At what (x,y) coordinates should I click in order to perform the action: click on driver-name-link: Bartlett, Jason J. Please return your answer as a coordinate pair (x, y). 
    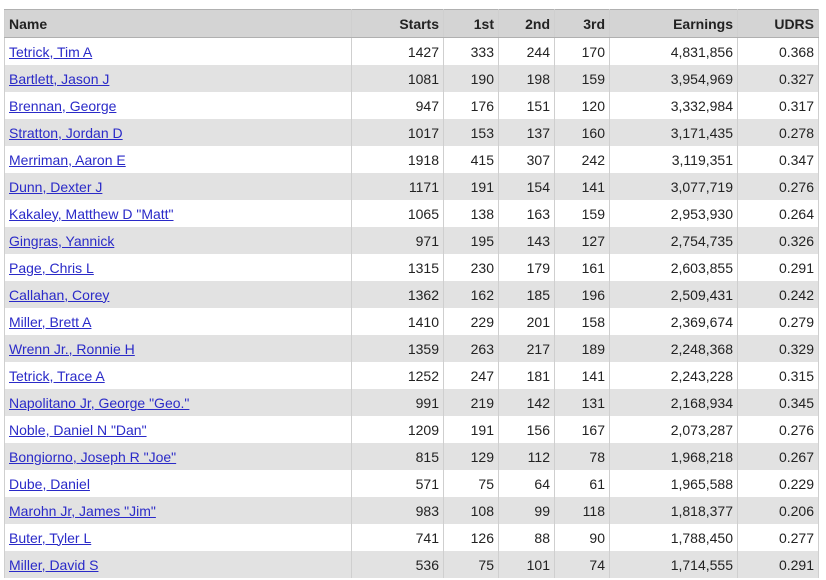
    Looking at the image, I should click on (59, 79).